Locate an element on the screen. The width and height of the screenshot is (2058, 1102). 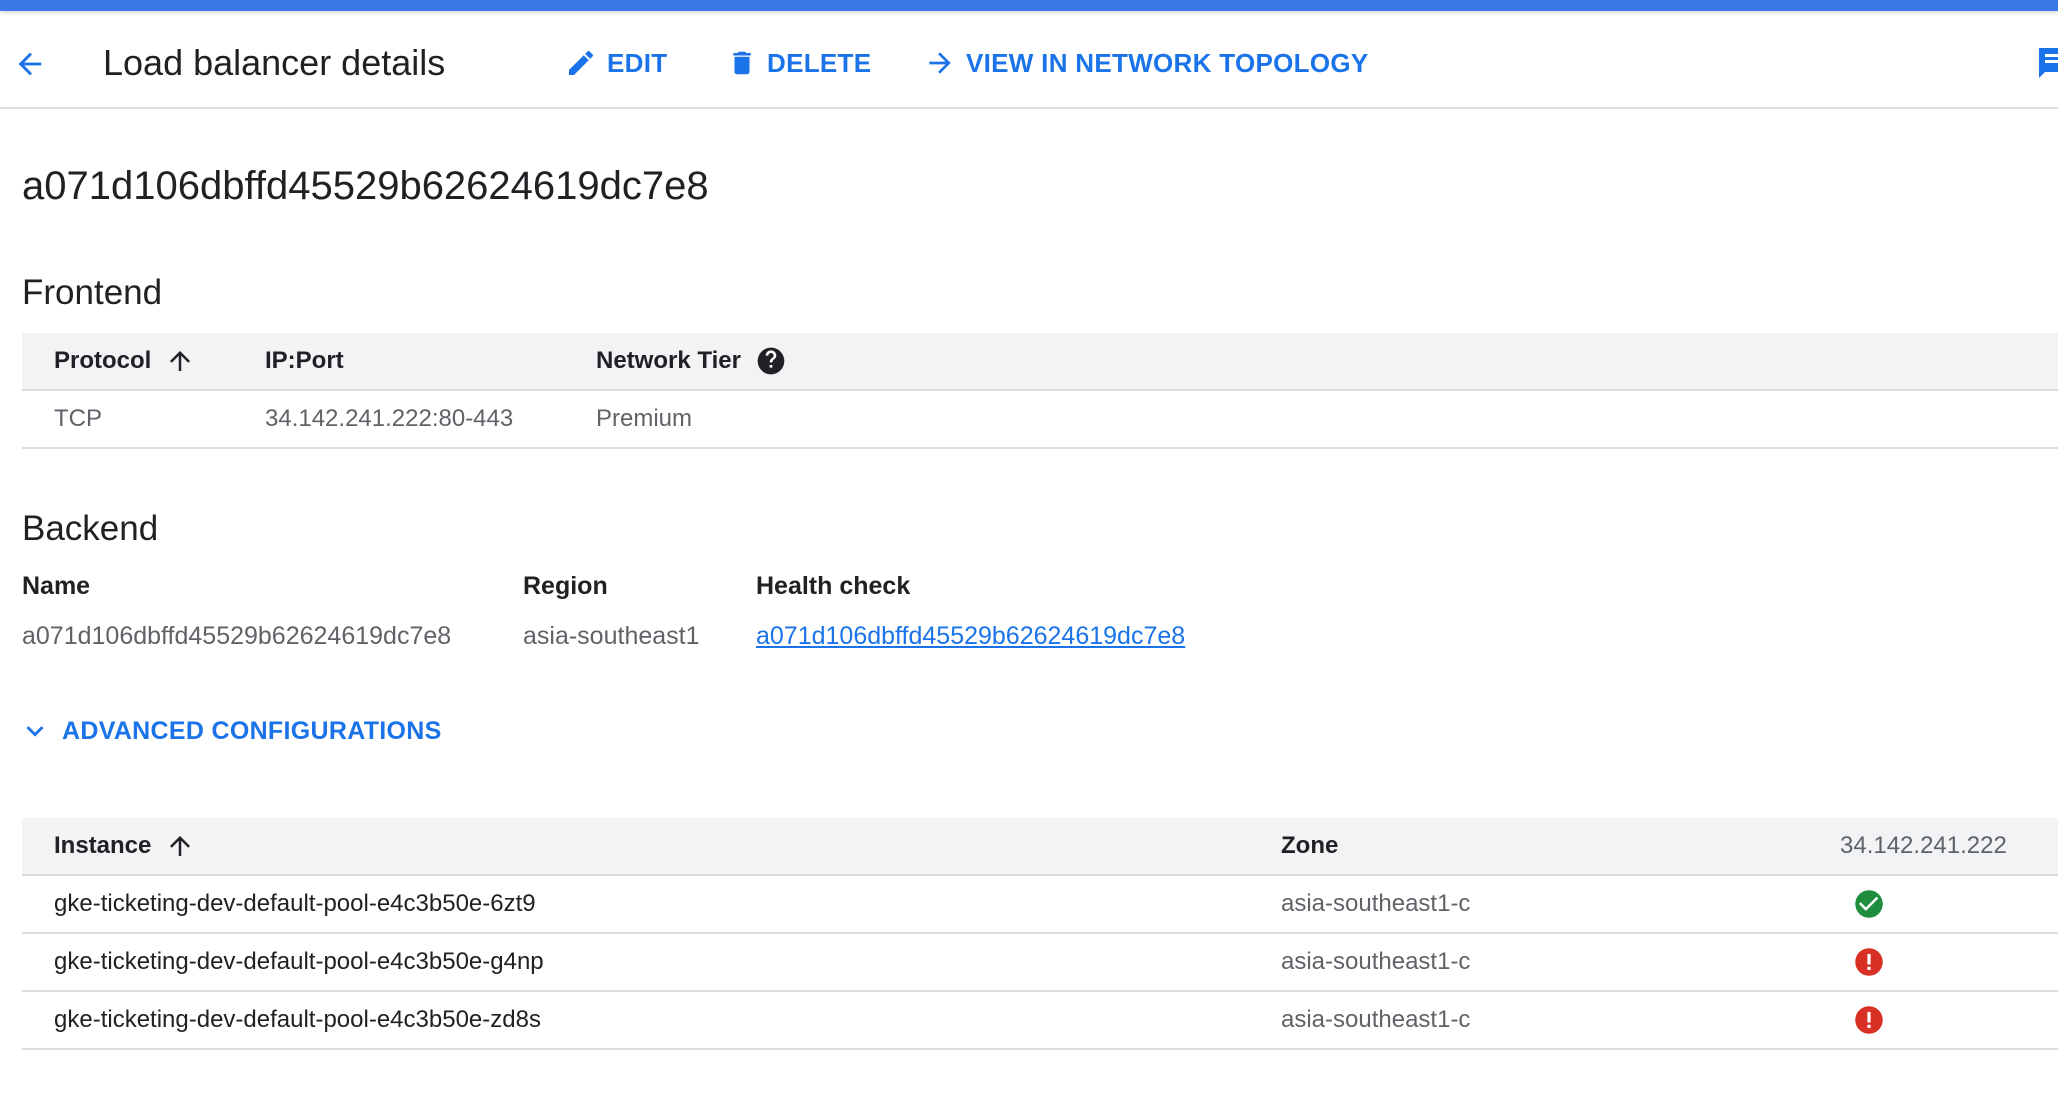
column-header-ip-label: 34.142.241.222 is located at coordinates (1923, 845).